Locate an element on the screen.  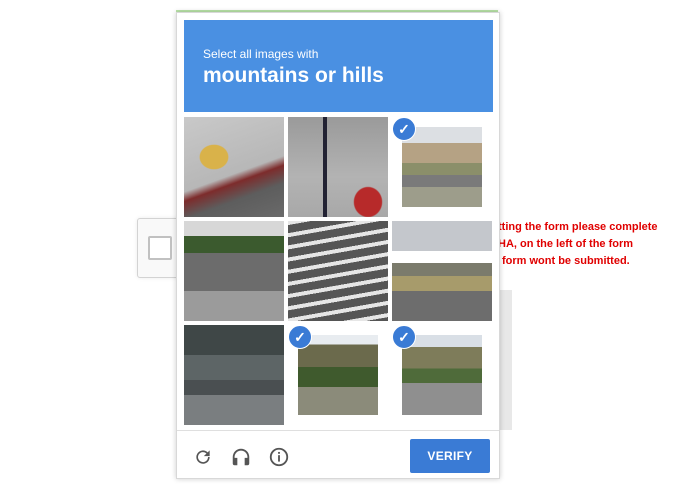
warning-line-2: HA, on the left of the form is located at coordinates (566, 244).